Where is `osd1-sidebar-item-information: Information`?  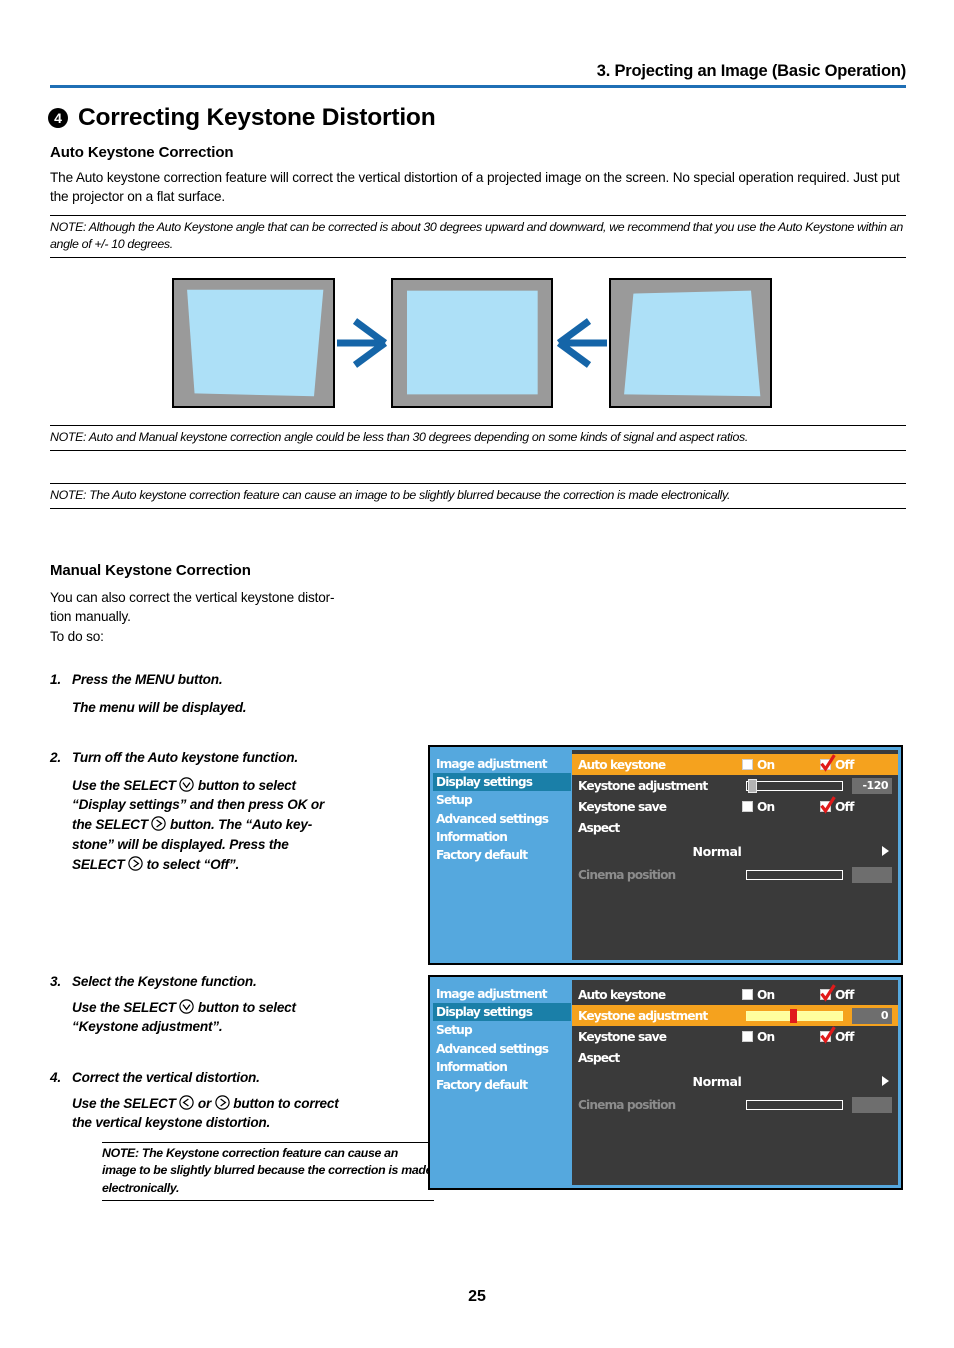 osd1-sidebar-item-information: Information is located at coordinates (502, 837).